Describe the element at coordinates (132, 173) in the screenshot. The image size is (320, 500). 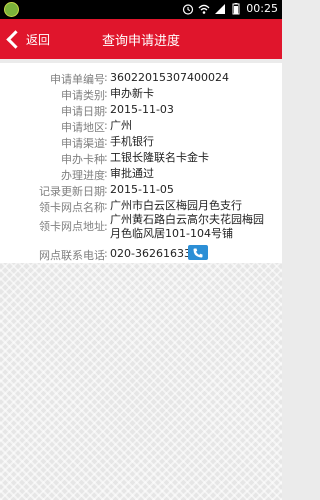
I see `detail-value: 审批通过` at that location.